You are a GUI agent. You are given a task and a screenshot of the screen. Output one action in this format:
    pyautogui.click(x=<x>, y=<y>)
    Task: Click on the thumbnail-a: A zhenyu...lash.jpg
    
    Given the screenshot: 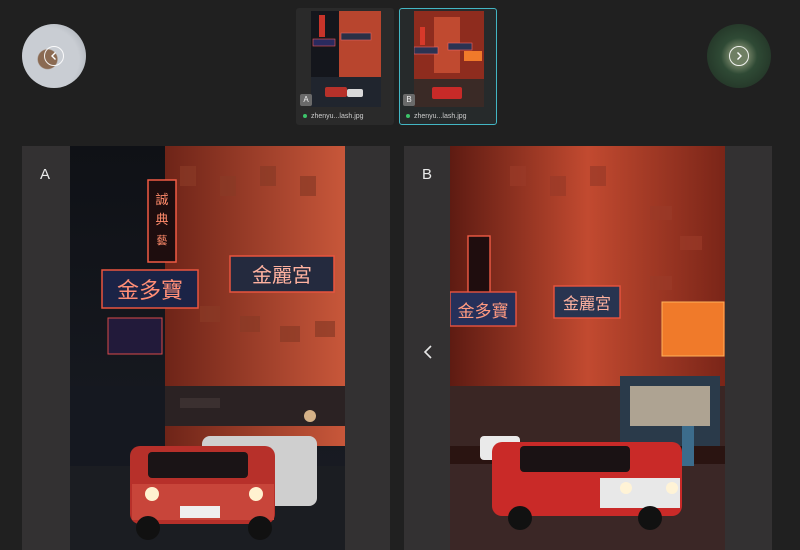 What is the action you would take?
    pyautogui.click(x=345, y=66)
    